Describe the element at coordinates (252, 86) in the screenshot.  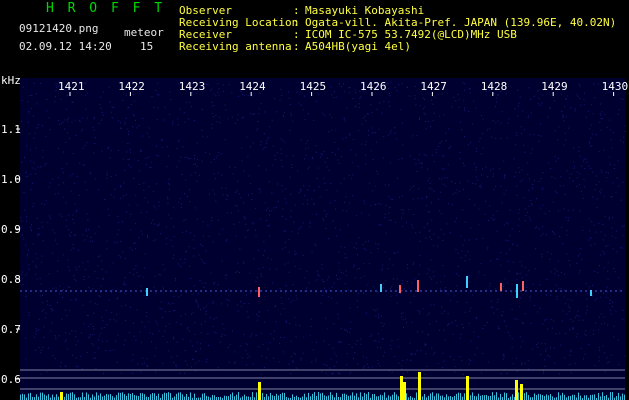
I see `x-tick-label: 1424` at that location.